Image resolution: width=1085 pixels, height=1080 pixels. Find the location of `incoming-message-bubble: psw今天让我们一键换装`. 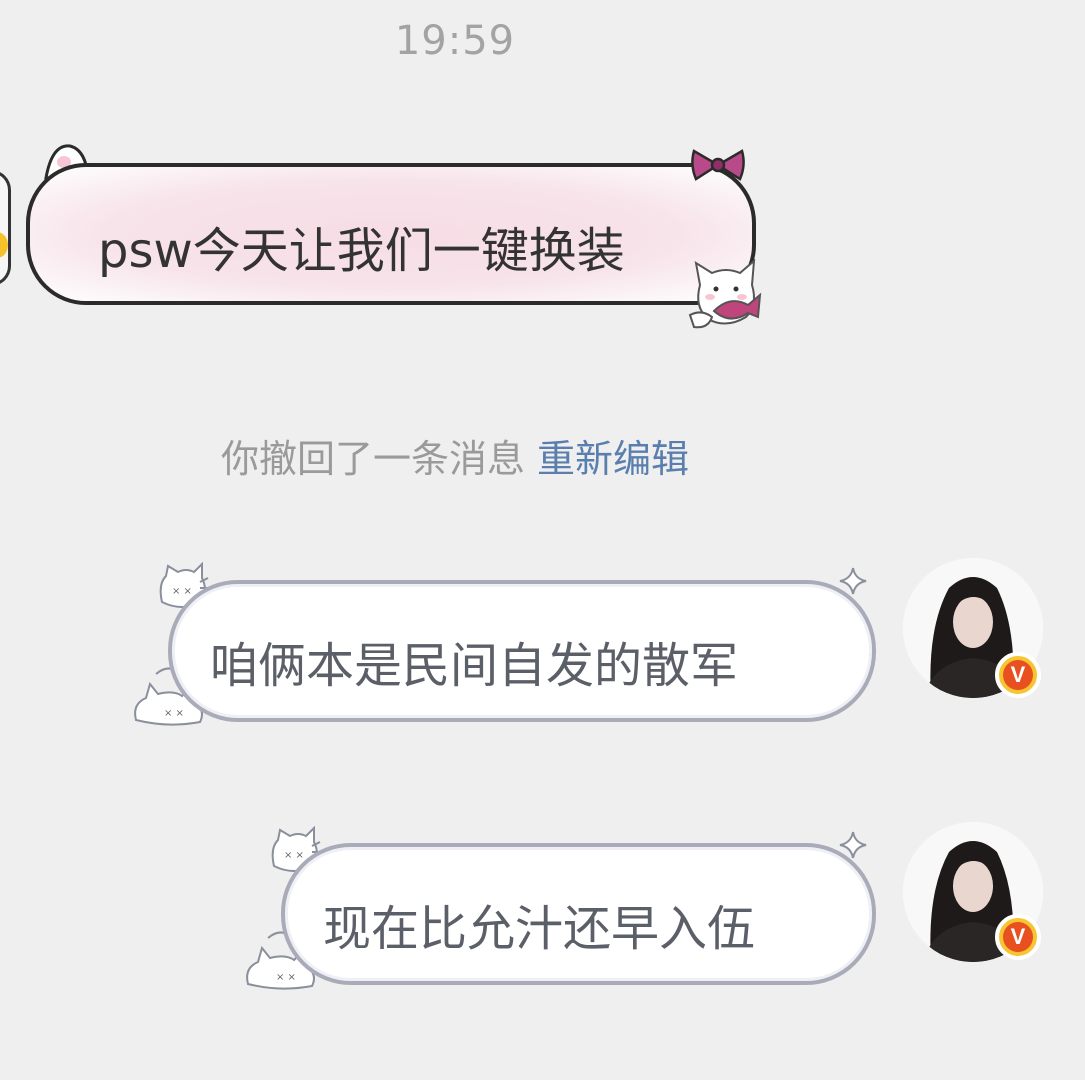

incoming-message-bubble: psw今天让我们一键换装 is located at coordinates (391, 234).